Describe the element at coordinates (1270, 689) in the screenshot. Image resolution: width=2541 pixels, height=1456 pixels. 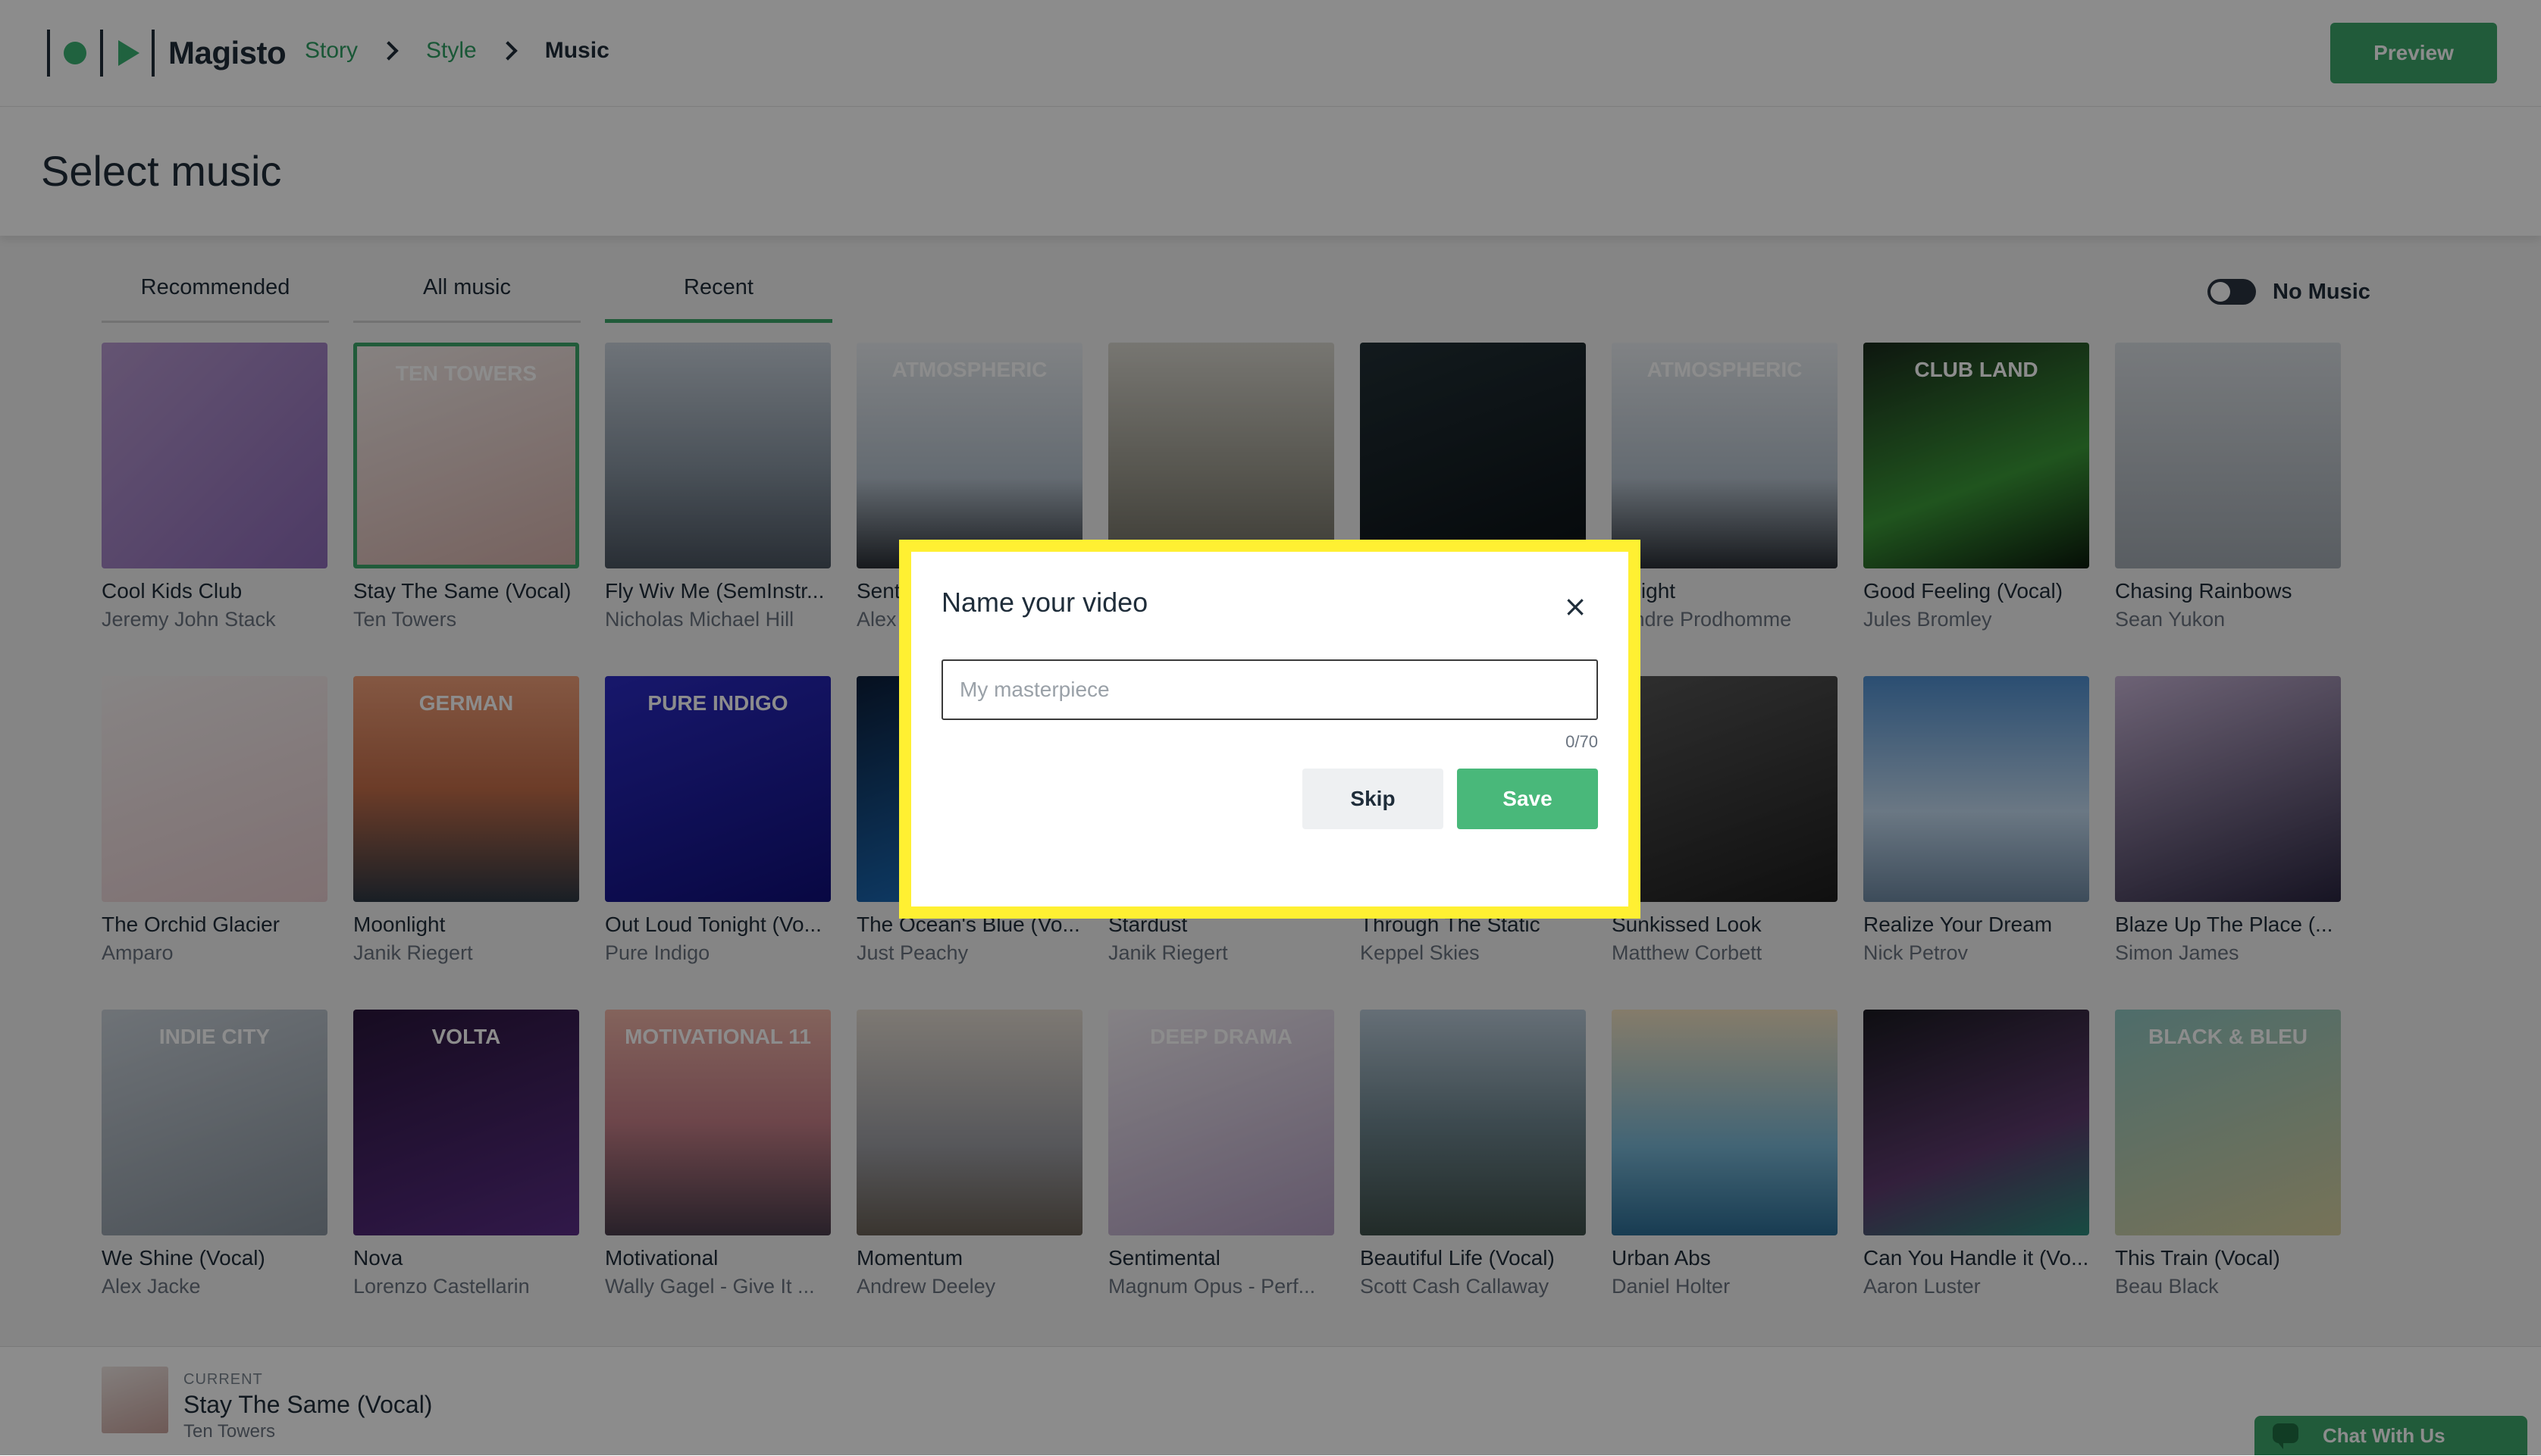
I see `video-name-input` at that location.